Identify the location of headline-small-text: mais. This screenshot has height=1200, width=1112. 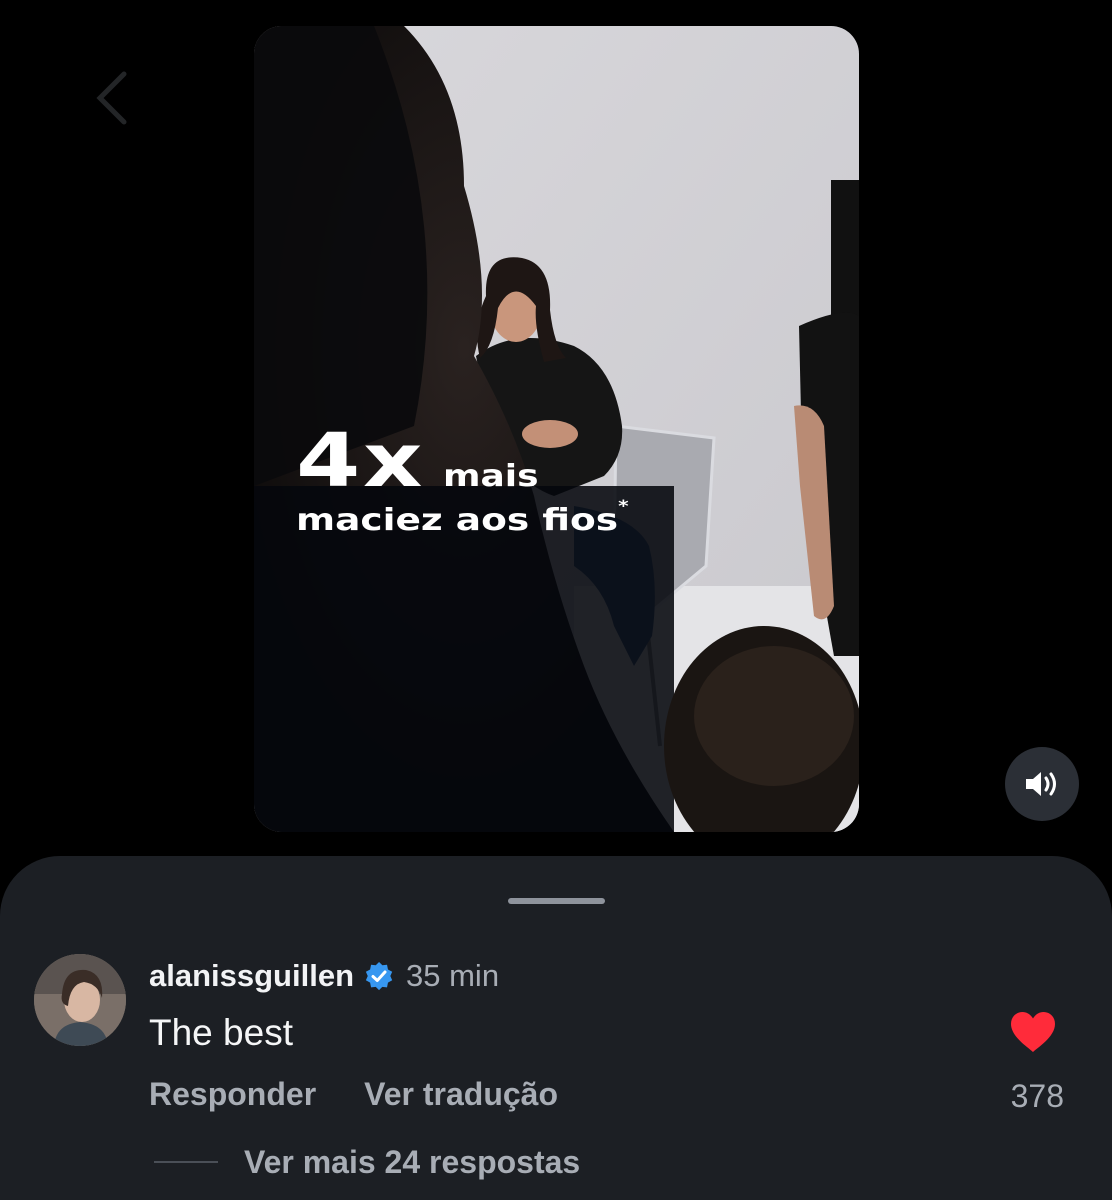
(491, 476).